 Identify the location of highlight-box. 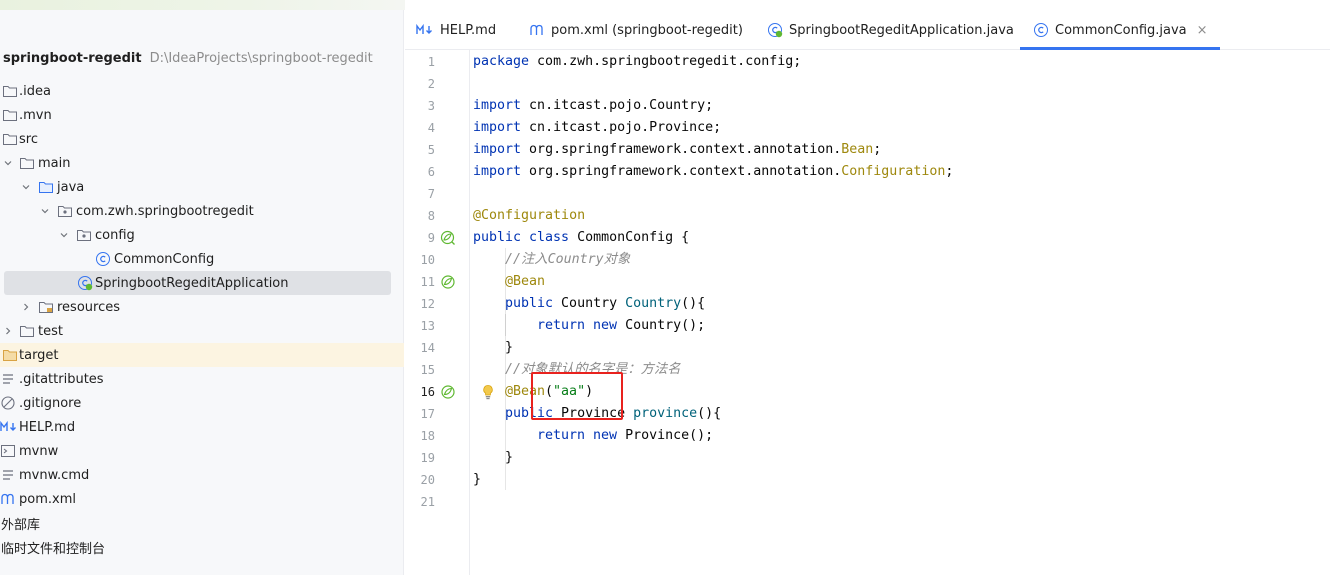
(577, 396).